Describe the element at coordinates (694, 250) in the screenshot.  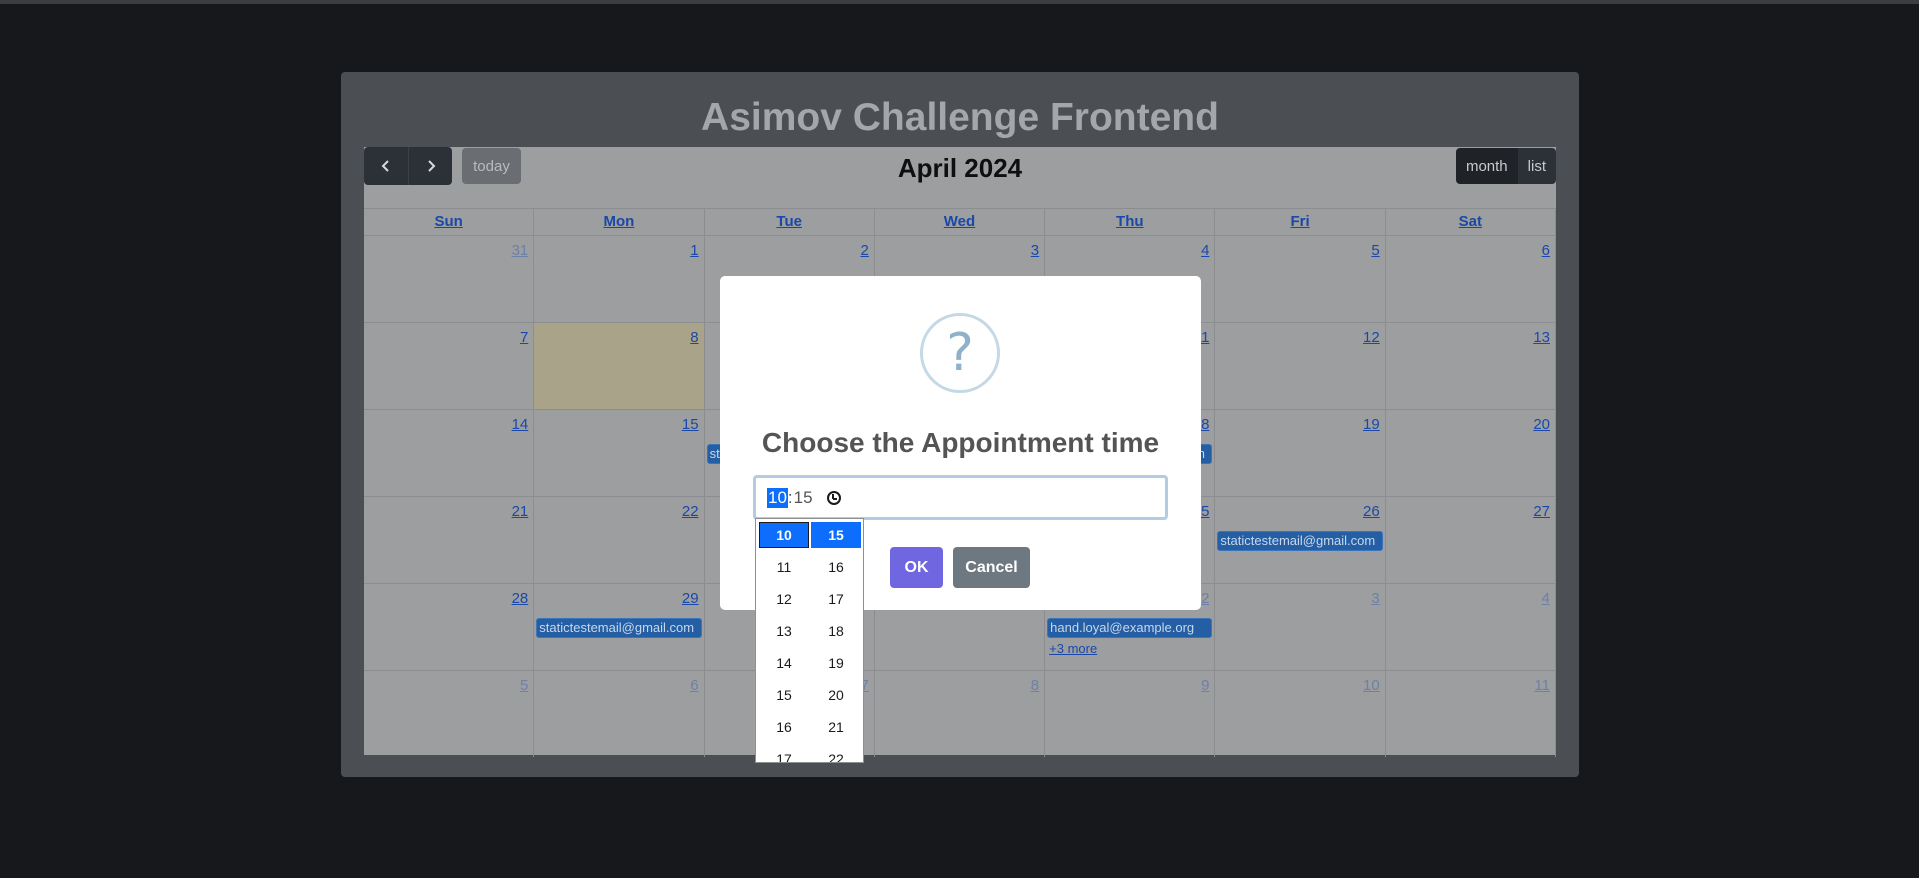
I see `day-number: 1` at that location.